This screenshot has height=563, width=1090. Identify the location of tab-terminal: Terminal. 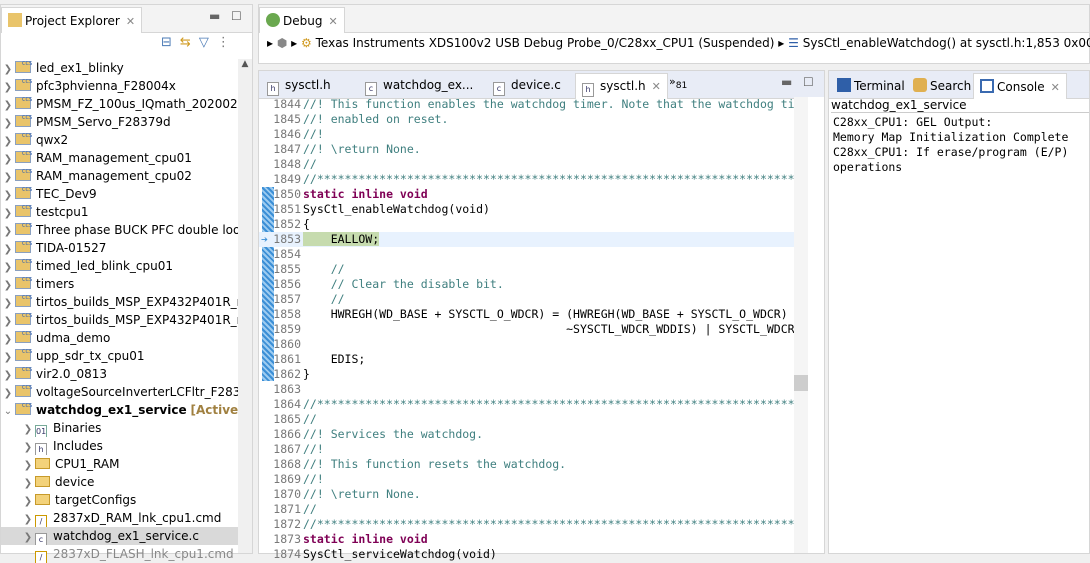
(871, 86).